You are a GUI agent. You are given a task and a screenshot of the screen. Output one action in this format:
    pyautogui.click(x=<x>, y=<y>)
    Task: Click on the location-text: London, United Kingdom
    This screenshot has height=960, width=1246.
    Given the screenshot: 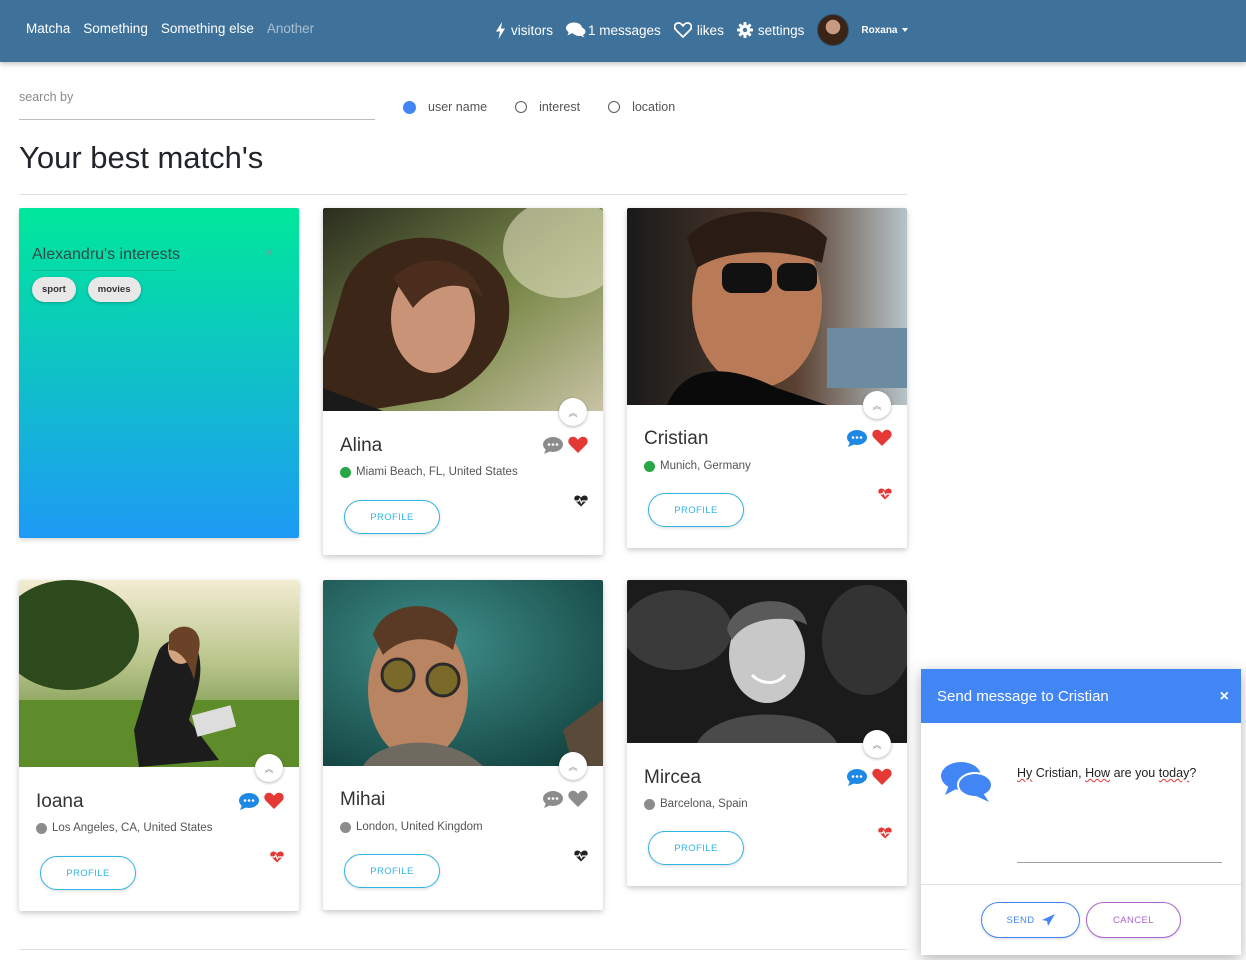 What is the action you would take?
    pyautogui.click(x=419, y=827)
    